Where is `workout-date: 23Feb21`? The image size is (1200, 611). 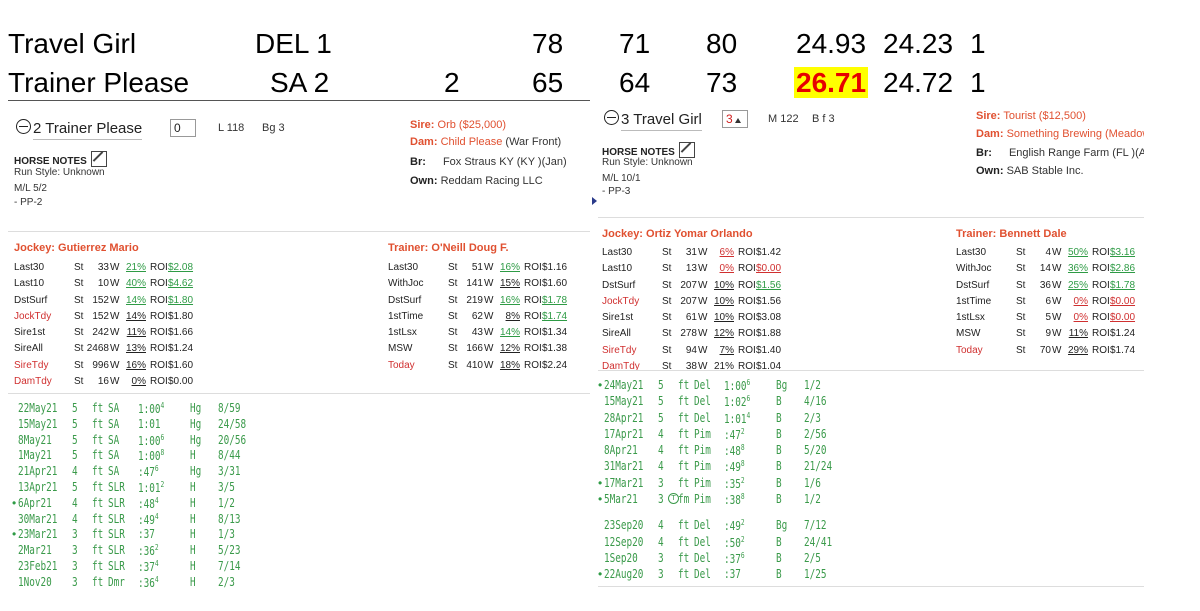
workout-date: 23Feb21 is located at coordinates (38, 565).